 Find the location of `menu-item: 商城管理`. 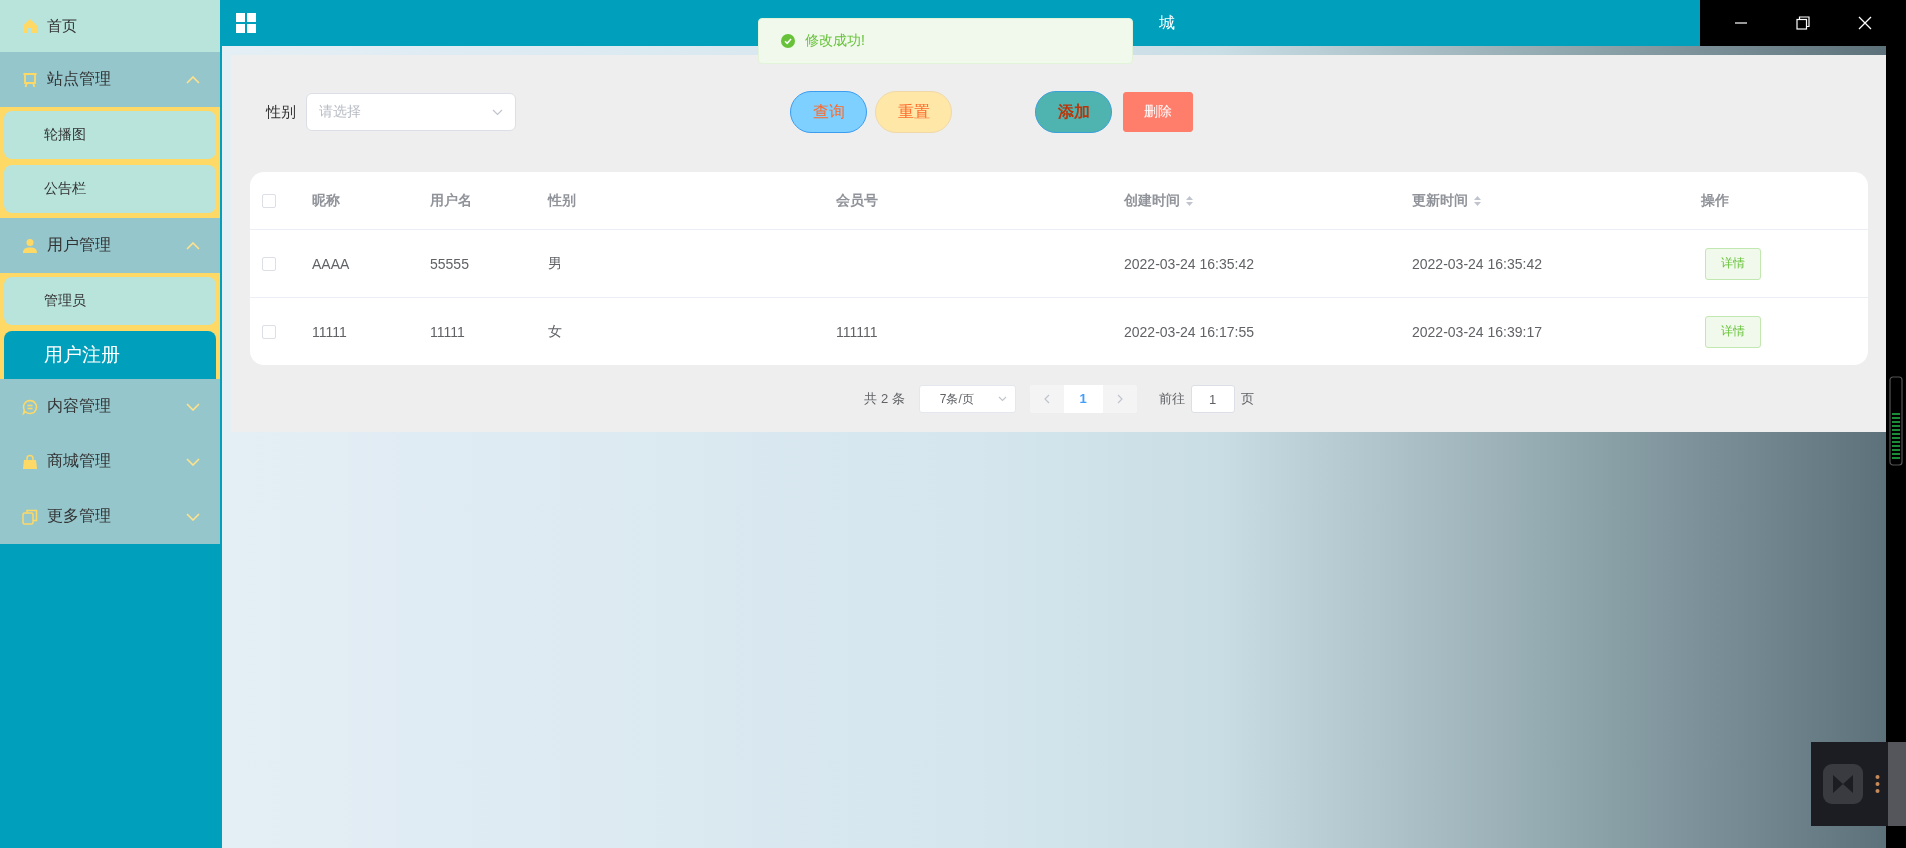

menu-item: 商城管理 is located at coordinates (110, 461).